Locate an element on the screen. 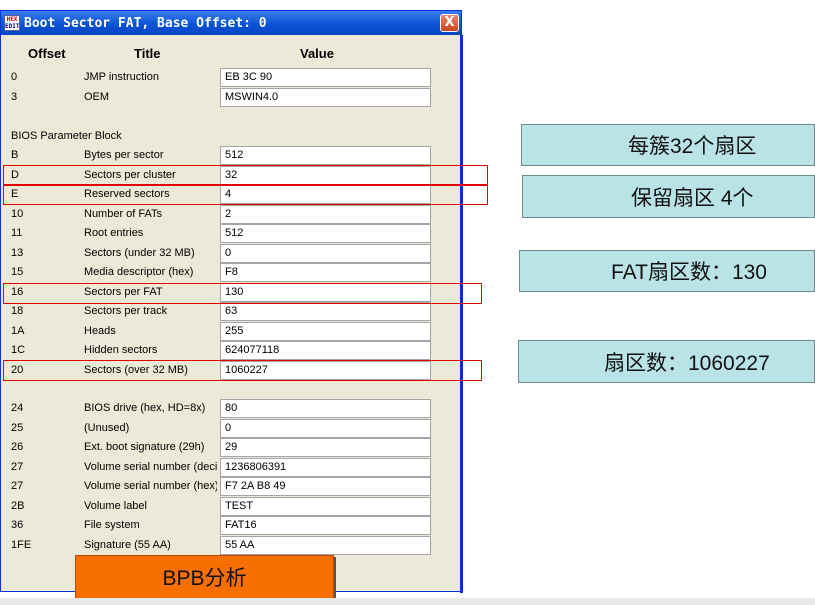  field-offset: 11 is located at coordinates (17, 233).